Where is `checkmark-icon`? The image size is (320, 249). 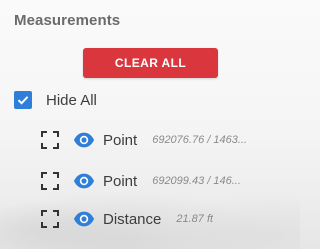
checkmark-icon is located at coordinates (23, 100).